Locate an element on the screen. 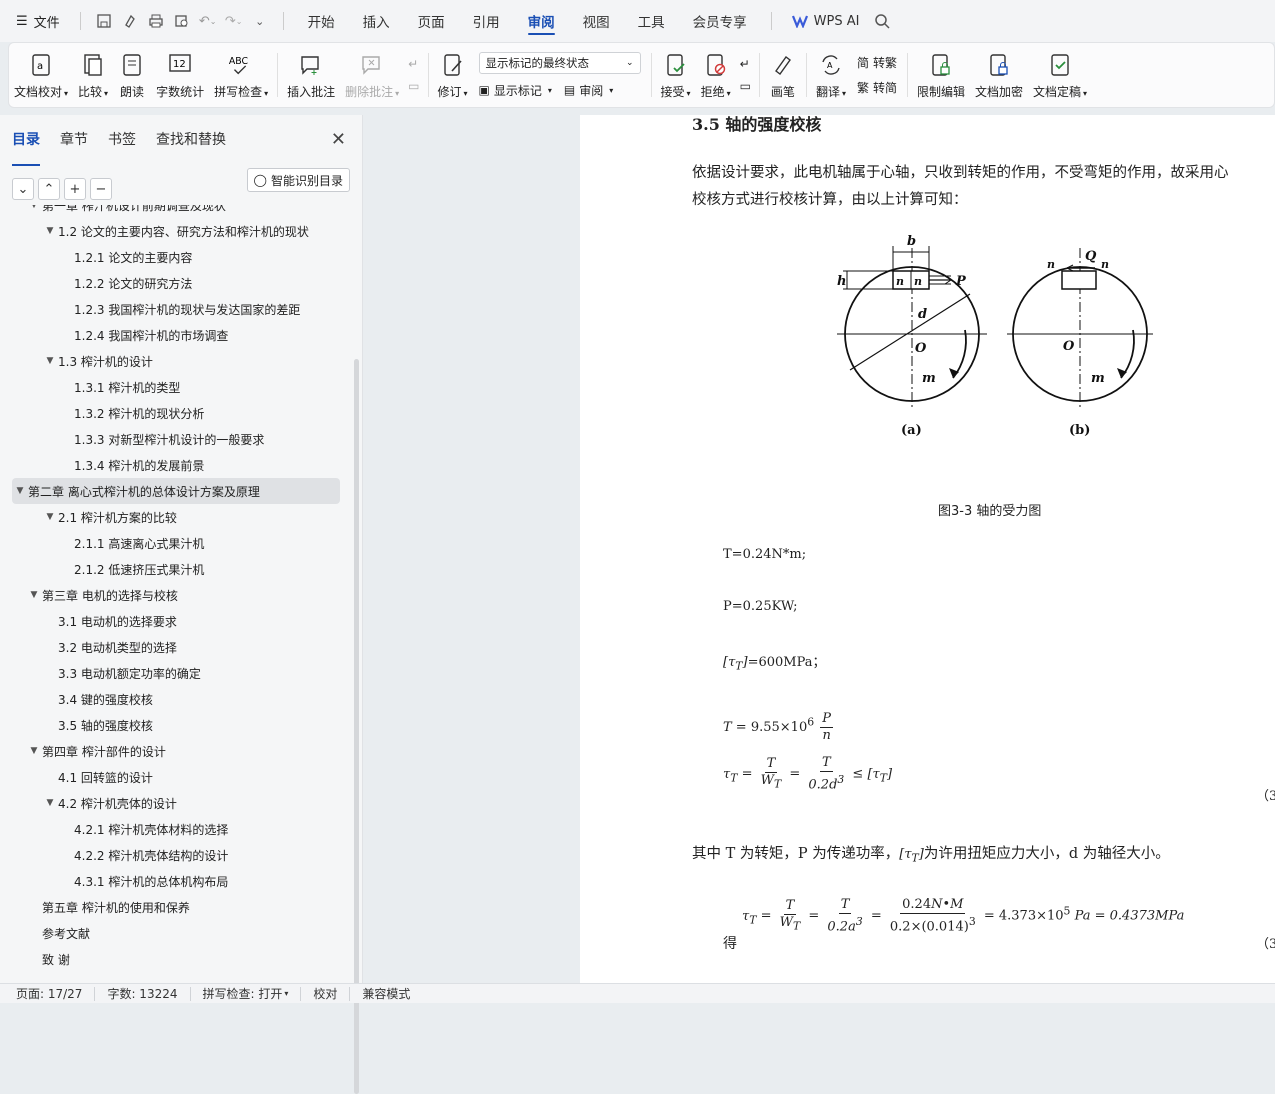  next-comment-icon: ▭ is located at coordinates (413, 86).